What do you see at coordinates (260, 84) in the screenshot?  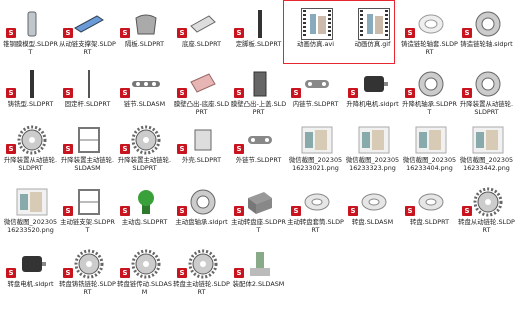 I see `dark-block-icon` at bounding box center [260, 84].